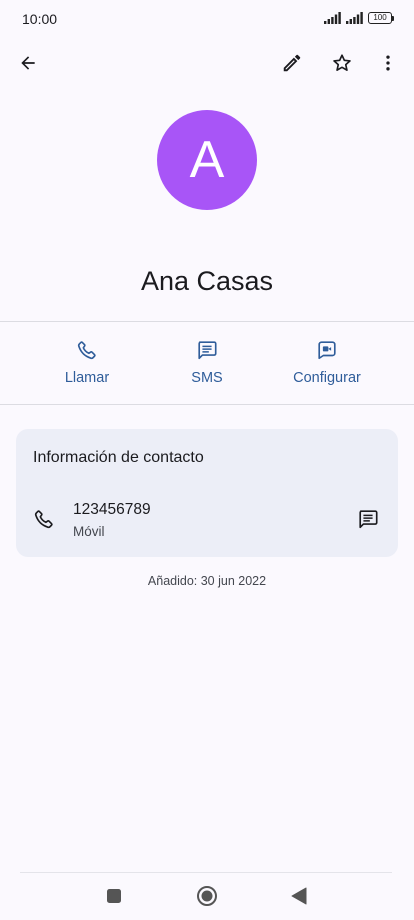 The image size is (414, 920). What do you see at coordinates (327, 378) in the screenshot?
I see `configure-label: Configurar` at bounding box center [327, 378].